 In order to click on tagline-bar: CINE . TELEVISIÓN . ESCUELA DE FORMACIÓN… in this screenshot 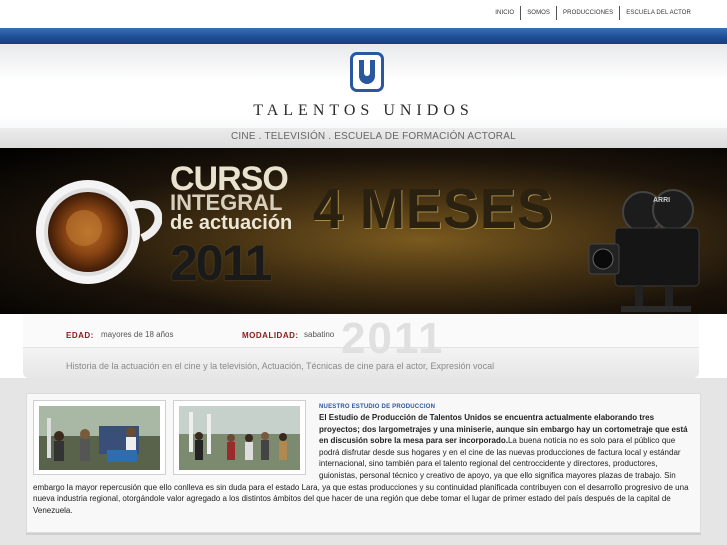, I will do `click(363, 138)`.